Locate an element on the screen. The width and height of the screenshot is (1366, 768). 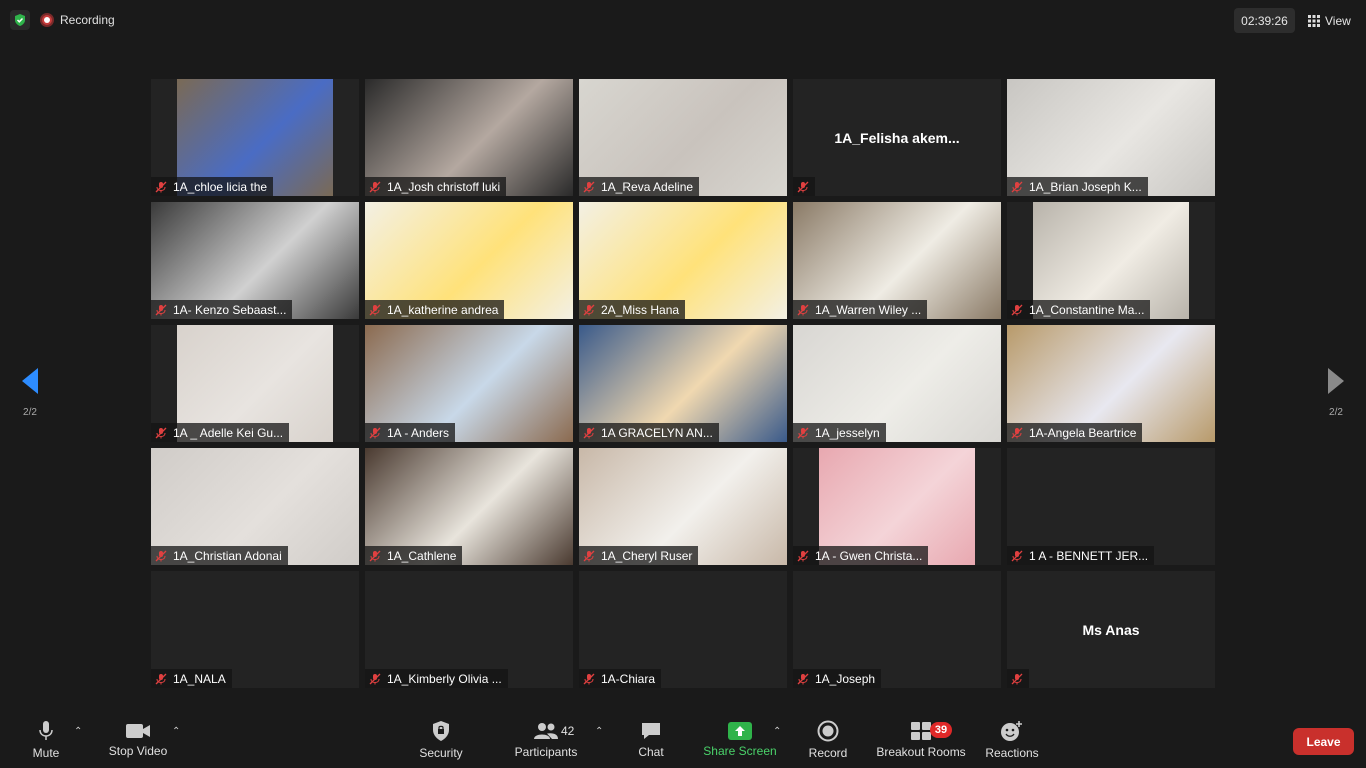
record-button: Record is located at coordinates (828, 740).